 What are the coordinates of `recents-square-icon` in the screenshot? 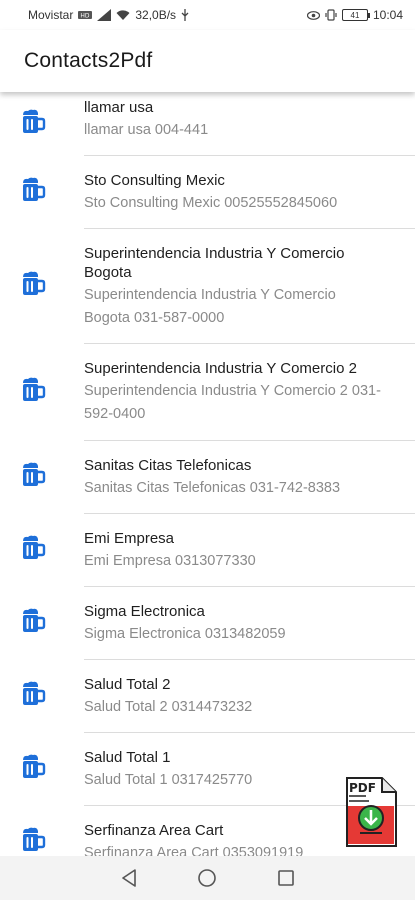 It's located at (286, 878).